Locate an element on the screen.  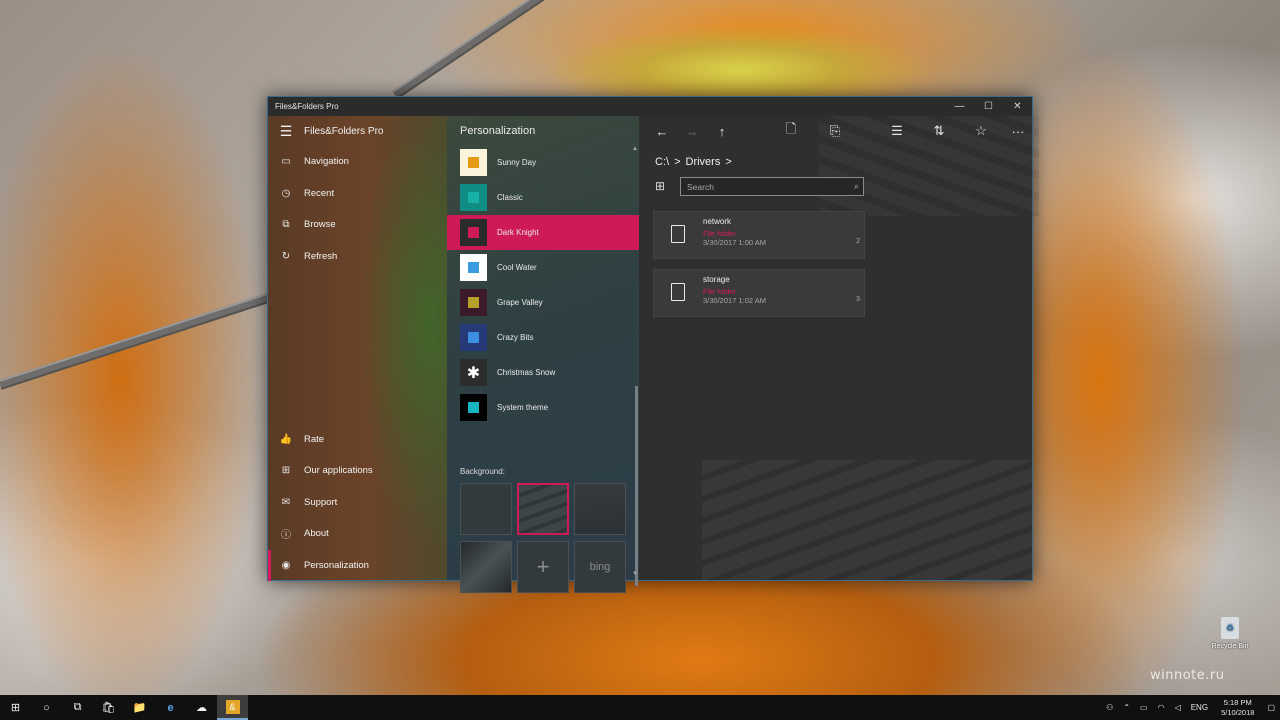
nav-header: ☰ Files&Folders Pro is located at coordinates (357, 131).